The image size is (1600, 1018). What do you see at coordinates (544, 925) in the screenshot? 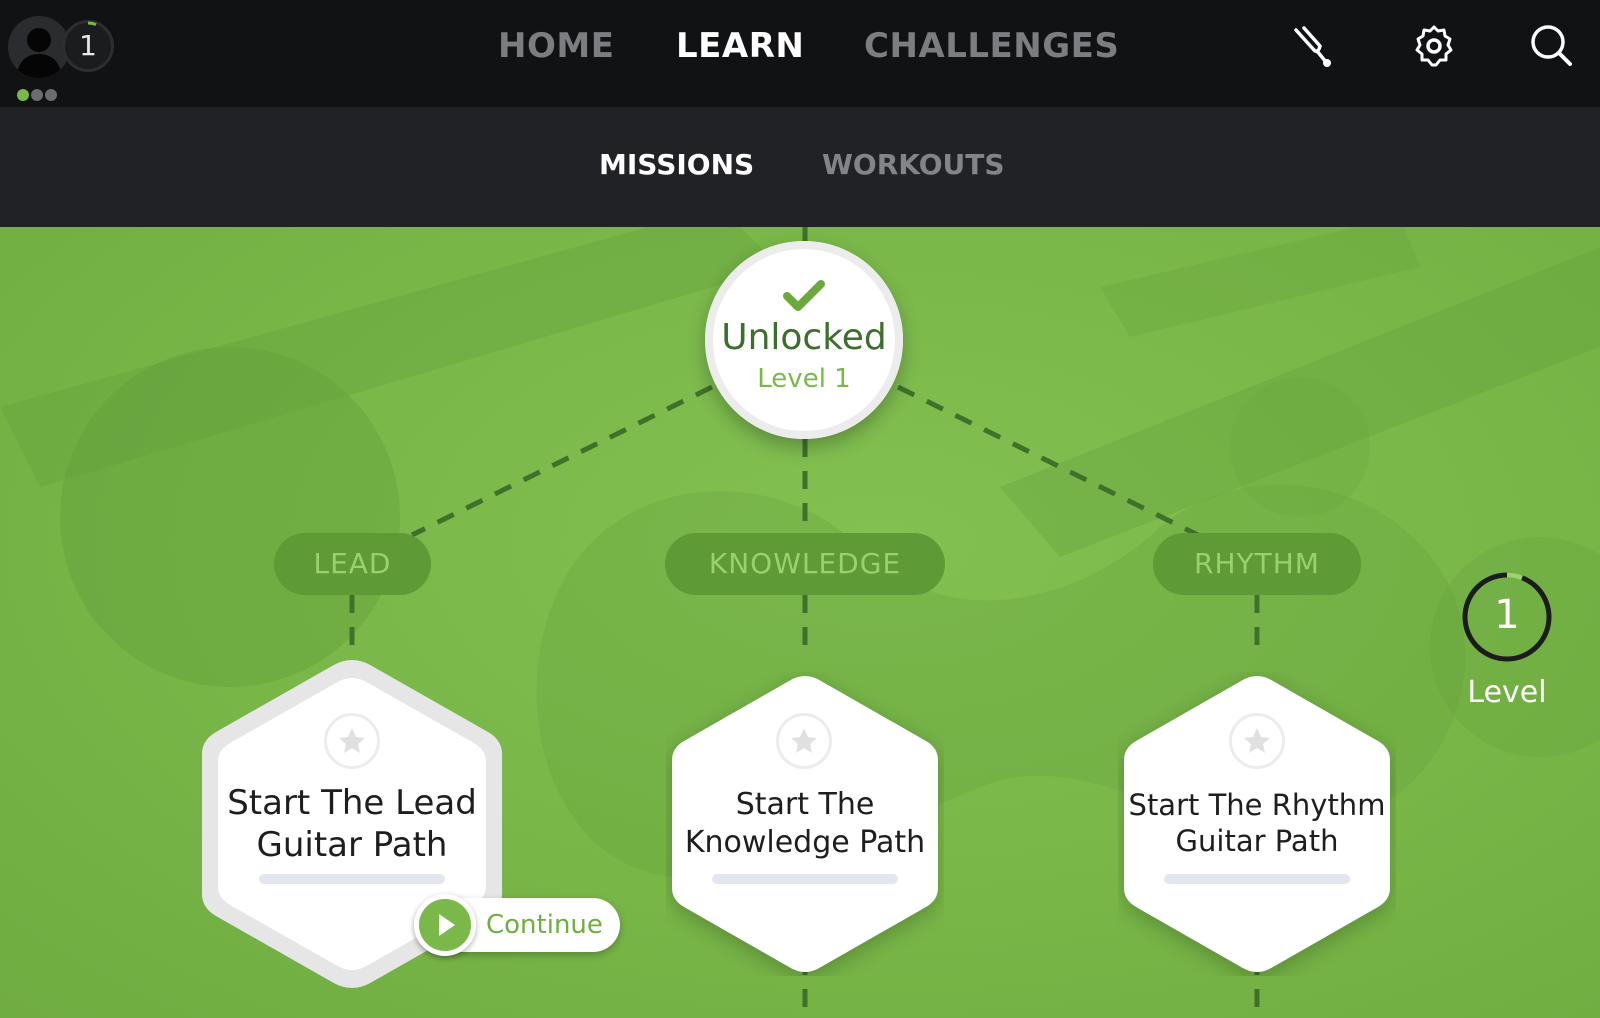
I see `continue-label: Continue` at bounding box center [544, 925].